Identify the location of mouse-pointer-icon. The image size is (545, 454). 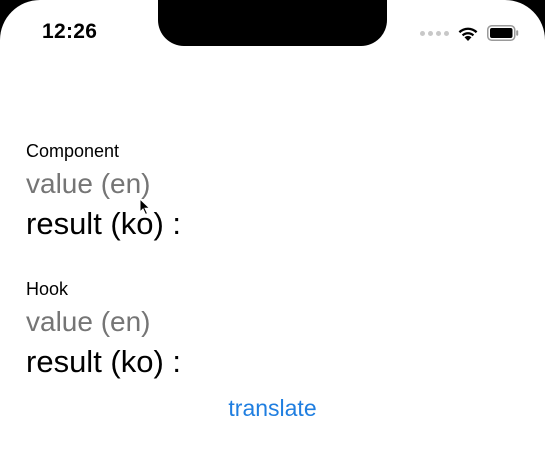
(145, 207).